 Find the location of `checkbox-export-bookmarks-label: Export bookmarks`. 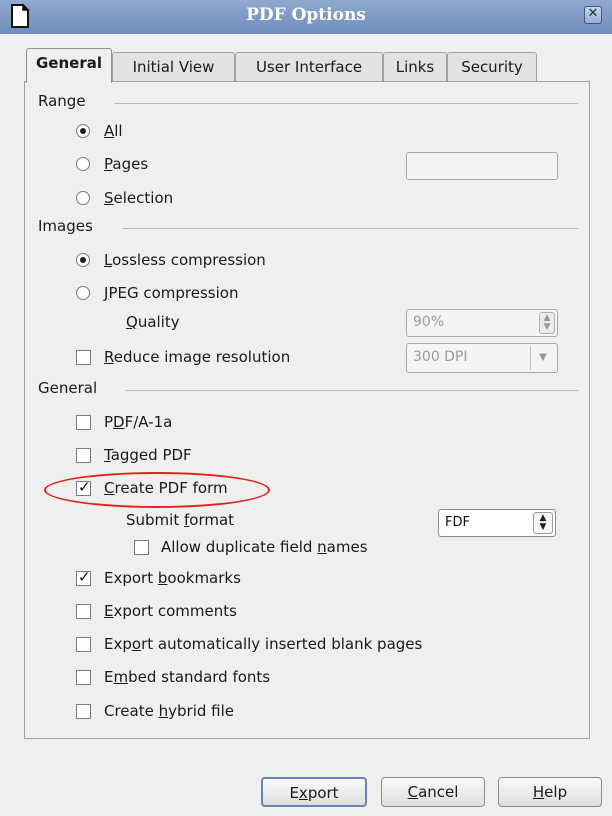

checkbox-export-bookmarks-label: Export bookmarks is located at coordinates (172, 578).